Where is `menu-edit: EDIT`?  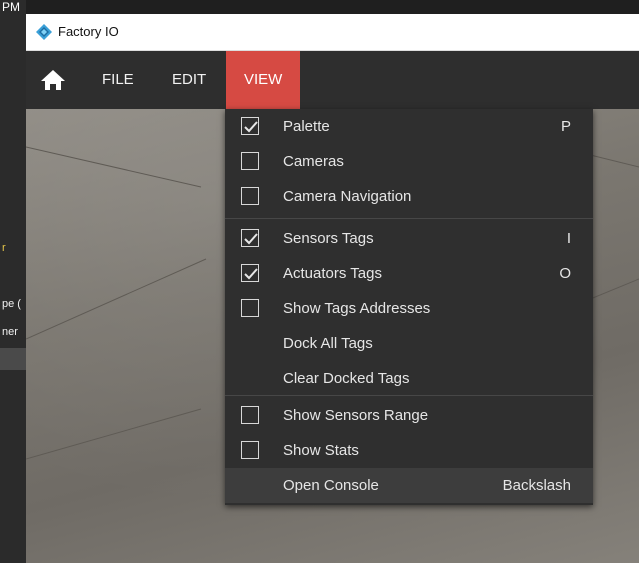 menu-edit: EDIT is located at coordinates (189, 80).